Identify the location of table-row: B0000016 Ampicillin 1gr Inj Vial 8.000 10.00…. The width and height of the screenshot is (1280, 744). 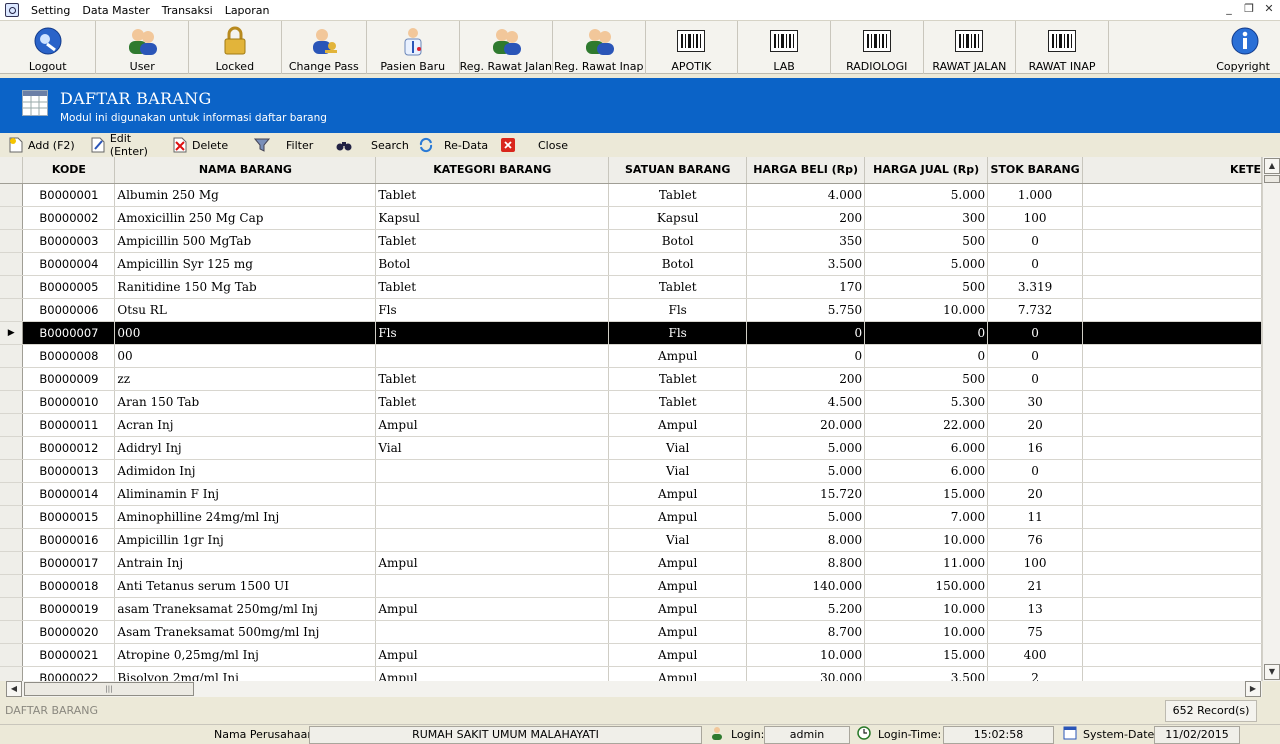
(631, 540).